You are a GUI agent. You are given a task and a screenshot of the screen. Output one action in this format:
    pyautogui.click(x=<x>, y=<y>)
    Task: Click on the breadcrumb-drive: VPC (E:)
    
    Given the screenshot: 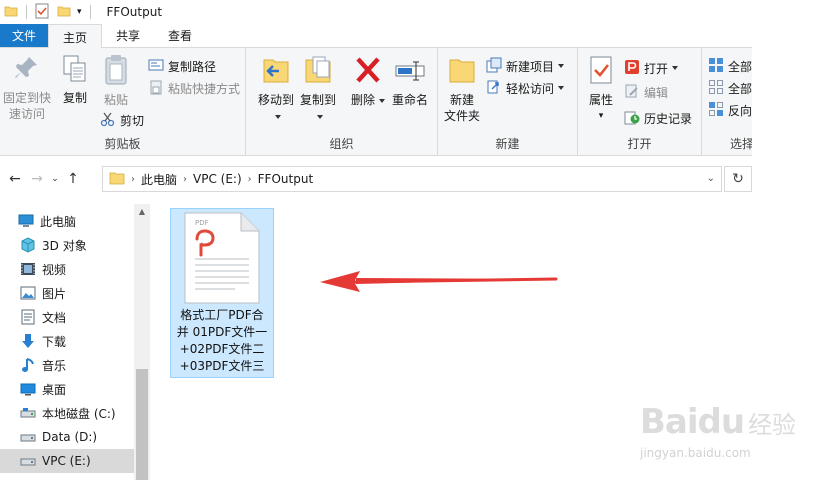 What is the action you would take?
    pyautogui.click(x=217, y=179)
    